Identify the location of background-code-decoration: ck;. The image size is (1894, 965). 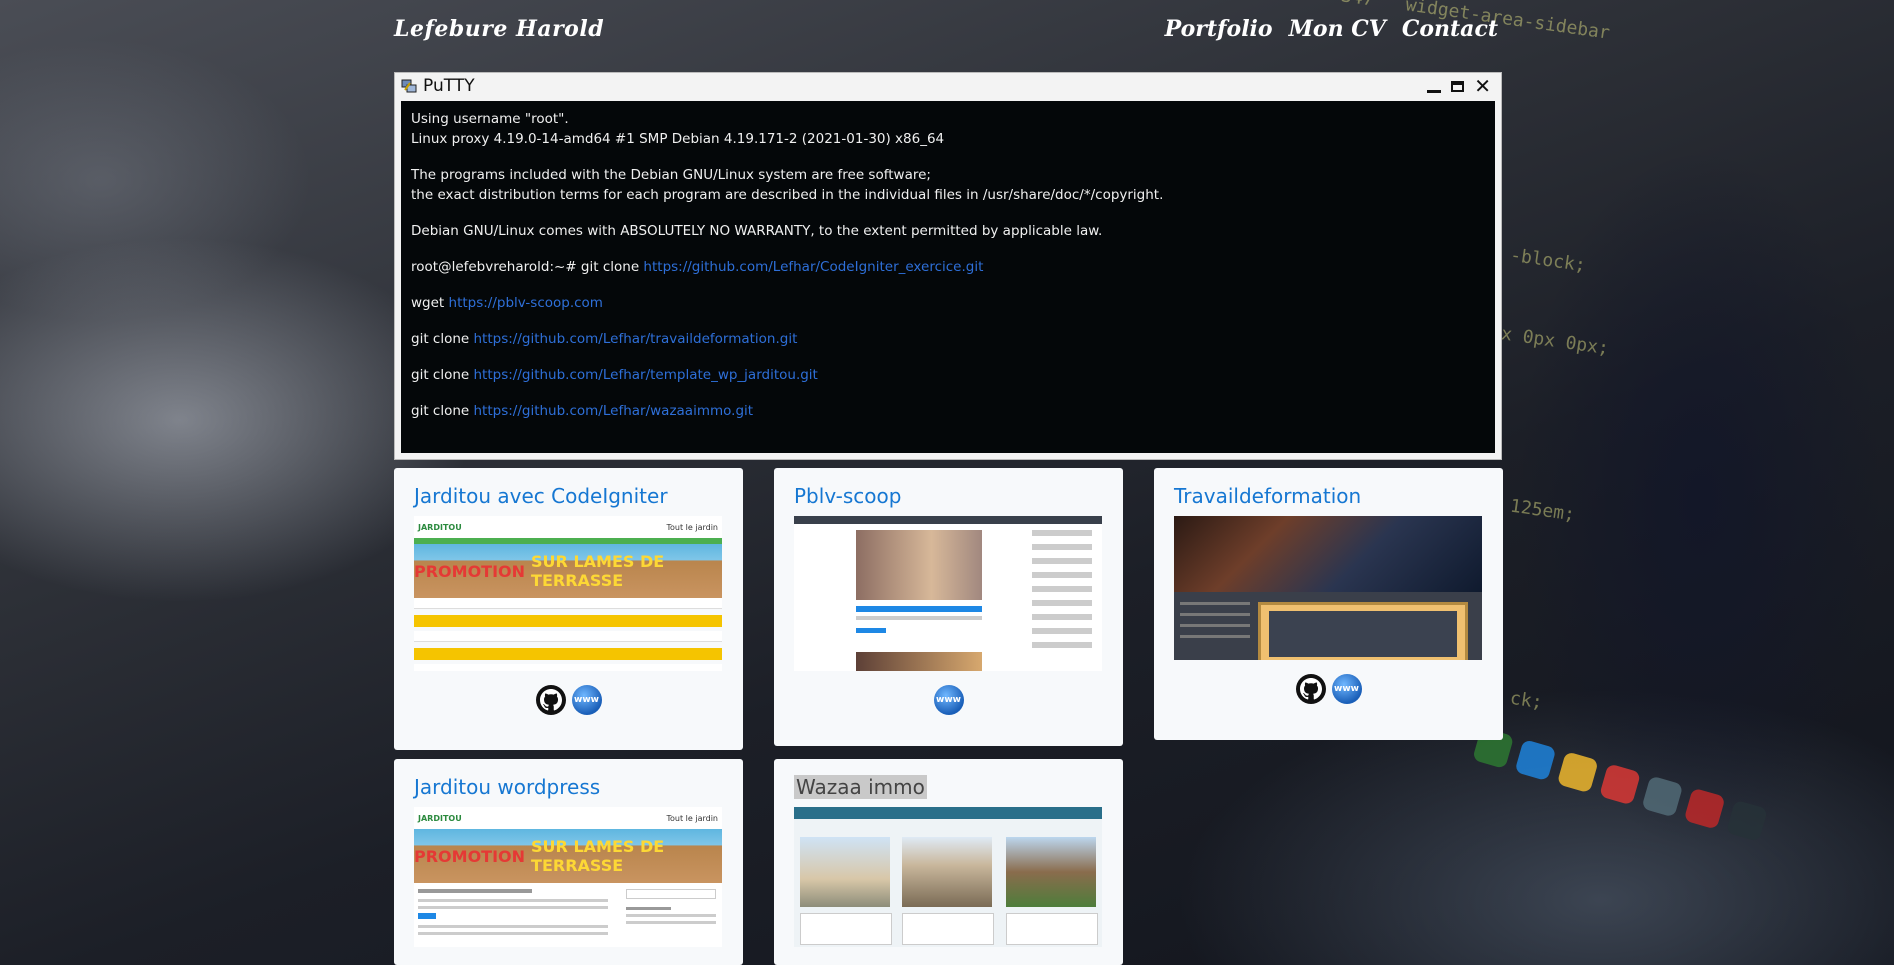
(1526, 700).